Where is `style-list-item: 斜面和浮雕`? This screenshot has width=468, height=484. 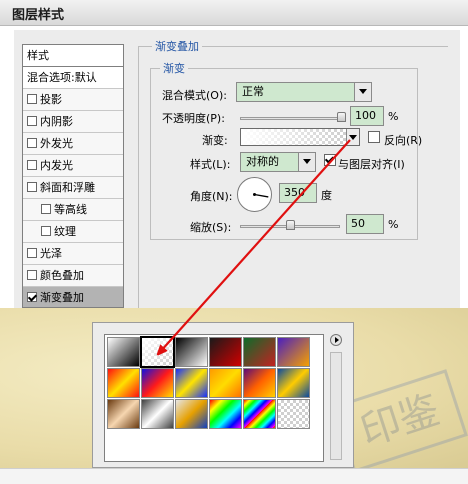 style-list-item: 斜面和浮雕 is located at coordinates (73, 188).